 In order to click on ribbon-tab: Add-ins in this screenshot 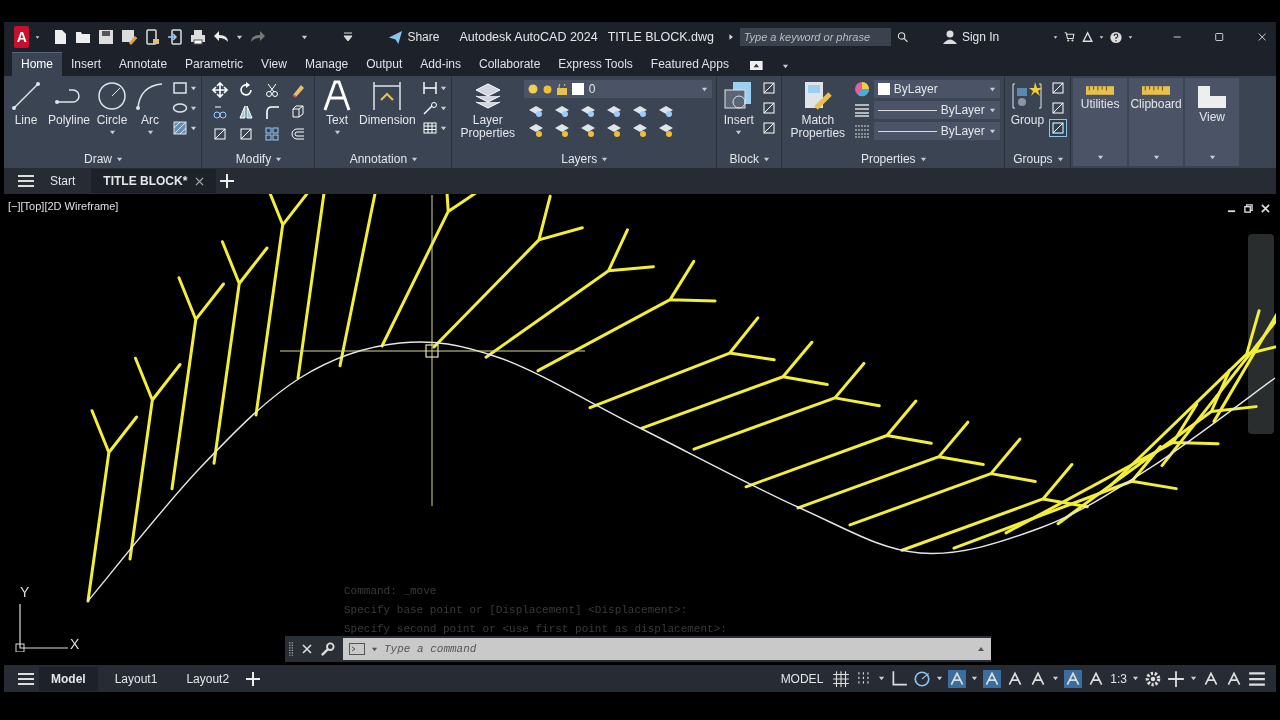, I will do `click(440, 64)`.